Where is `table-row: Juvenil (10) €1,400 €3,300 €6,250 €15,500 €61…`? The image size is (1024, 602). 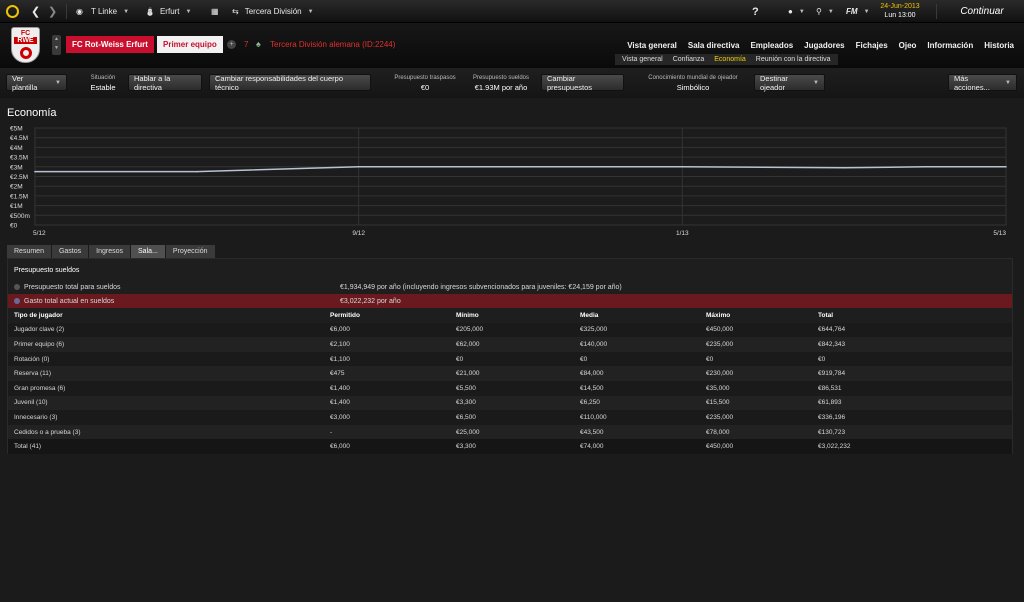
table-row: Juvenil (10) €1,400 €3,300 €6,250 €15,500 €61… is located at coordinates (510, 403).